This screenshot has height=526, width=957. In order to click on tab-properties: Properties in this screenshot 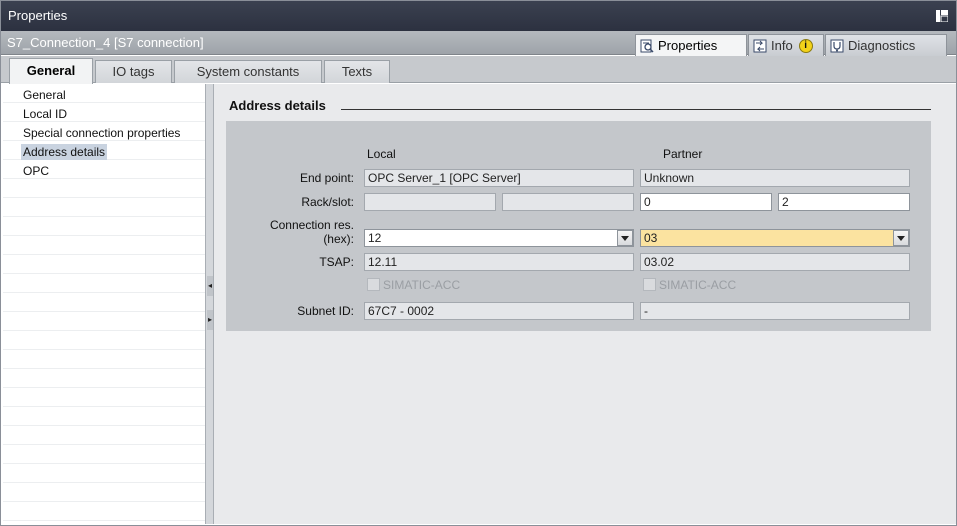, I will do `click(691, 45)`.